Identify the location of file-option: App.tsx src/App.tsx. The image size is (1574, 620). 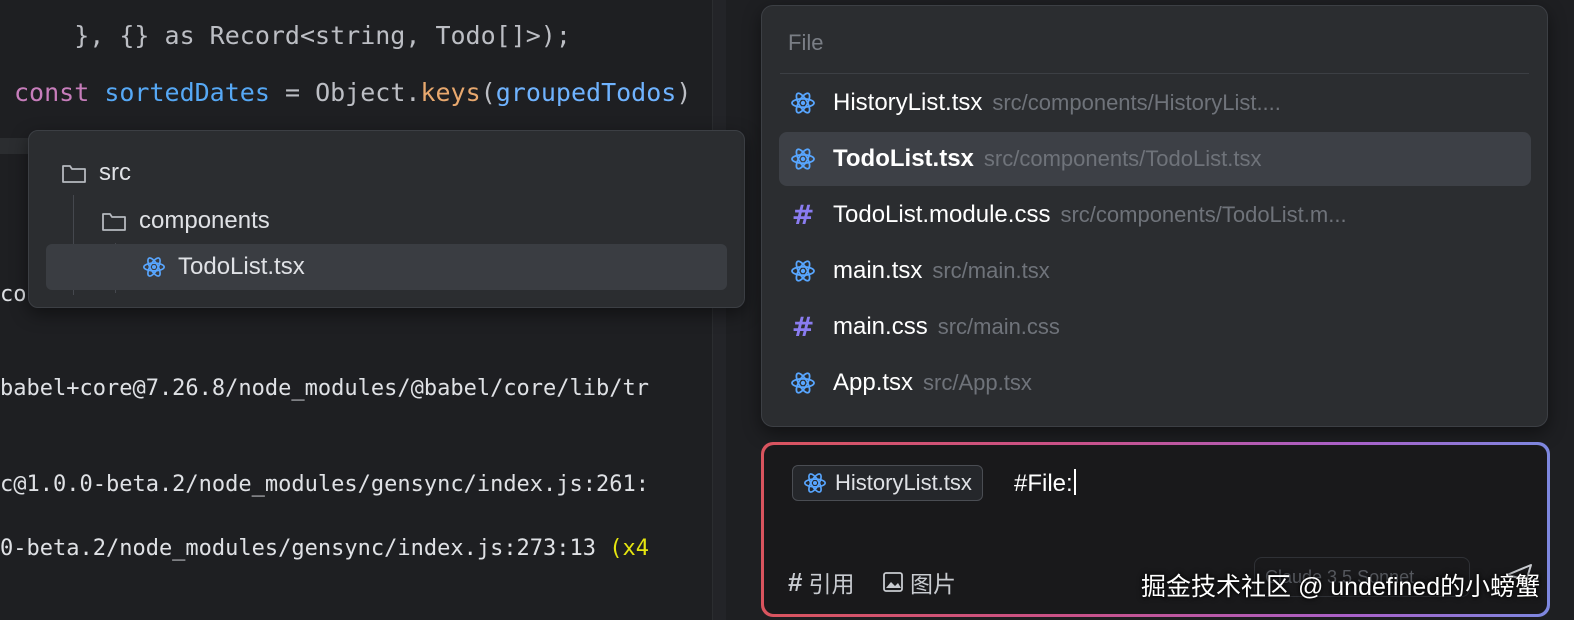
(1155, 383).